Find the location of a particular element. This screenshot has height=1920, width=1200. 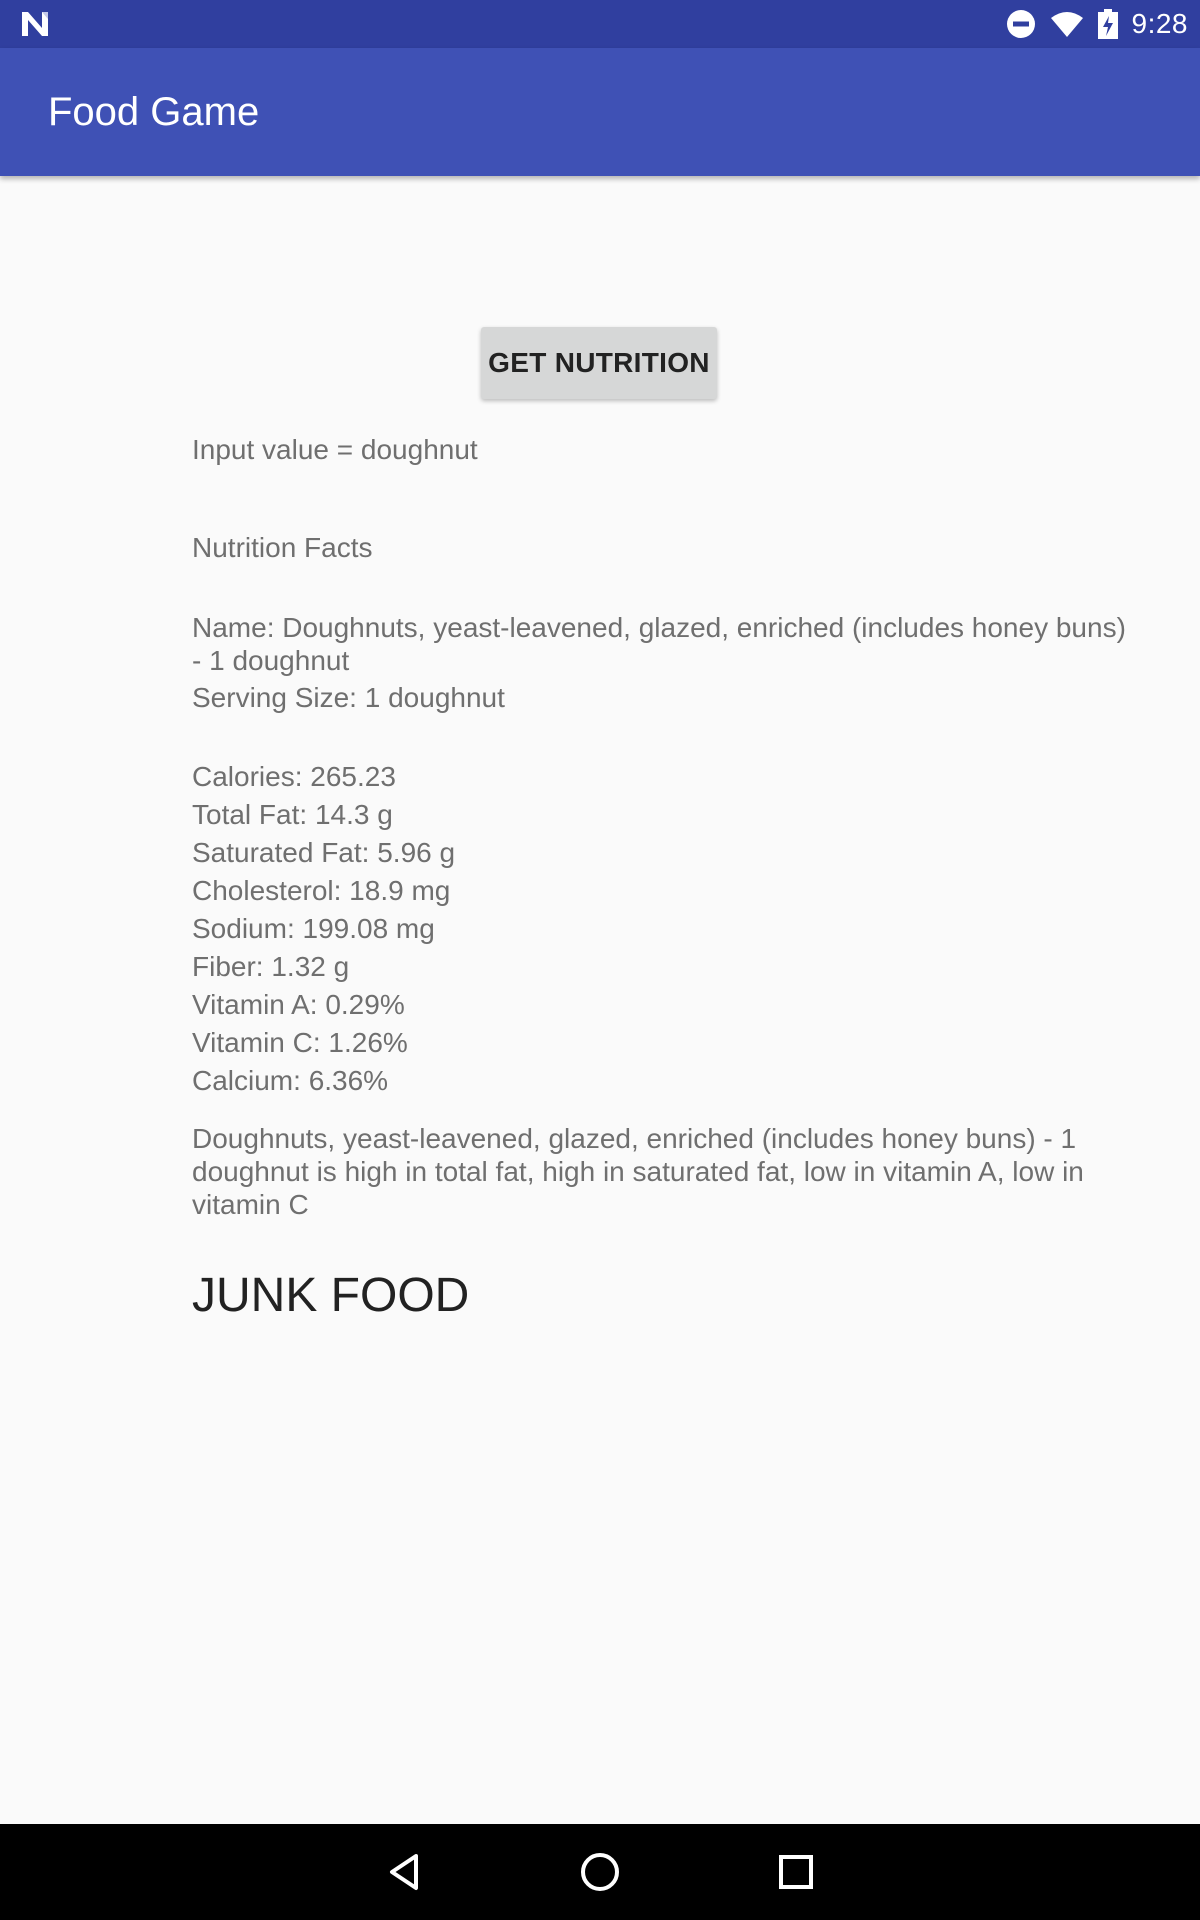

nutrient-cholesterol: Cholesterol: 18.9 mg is located at coordinates (321, 890).